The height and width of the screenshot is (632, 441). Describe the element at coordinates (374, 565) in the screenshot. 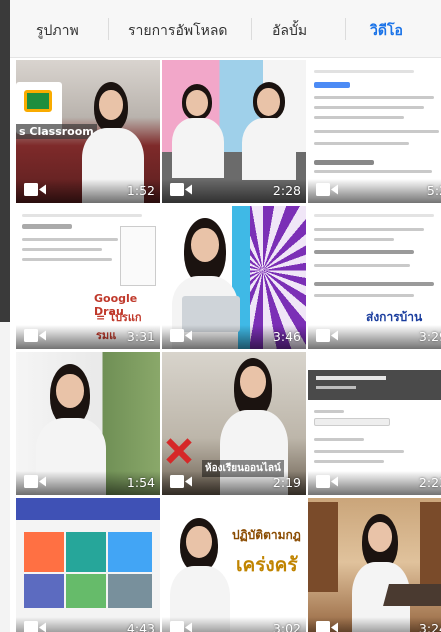

I see `video-thumbnail: 3:24` at that location.